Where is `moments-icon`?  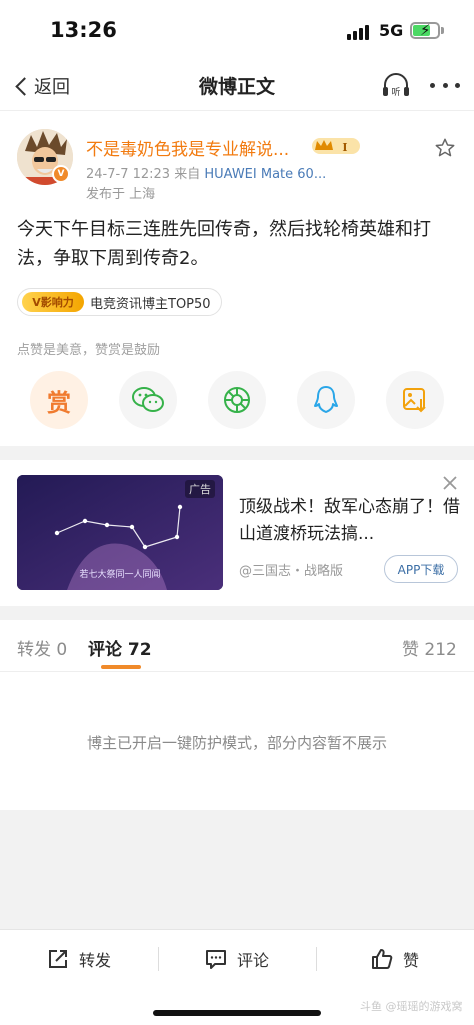 moments-icon is located at coordinates (237, 400).